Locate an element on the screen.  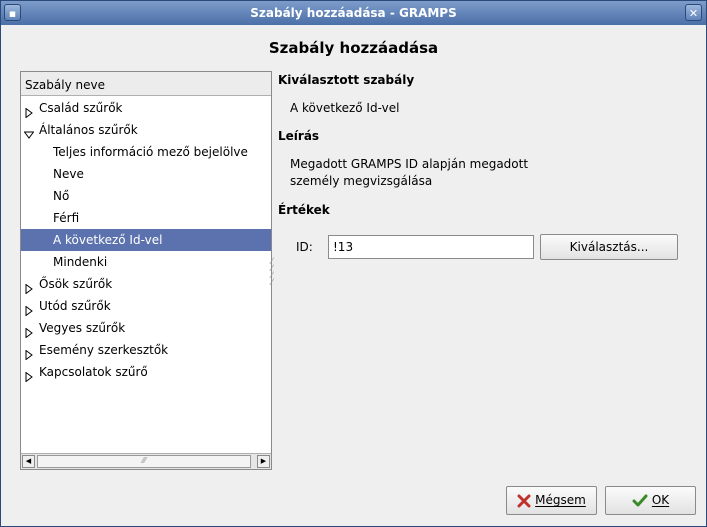
horizontal-scrollbar: ◀ ⁄⁄⁄ ▶ is located at coordinates (146, 461).